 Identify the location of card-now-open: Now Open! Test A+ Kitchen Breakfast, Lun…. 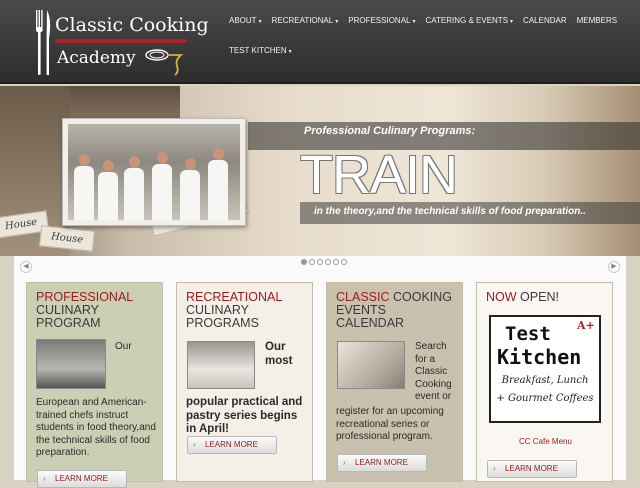
(544, 382).